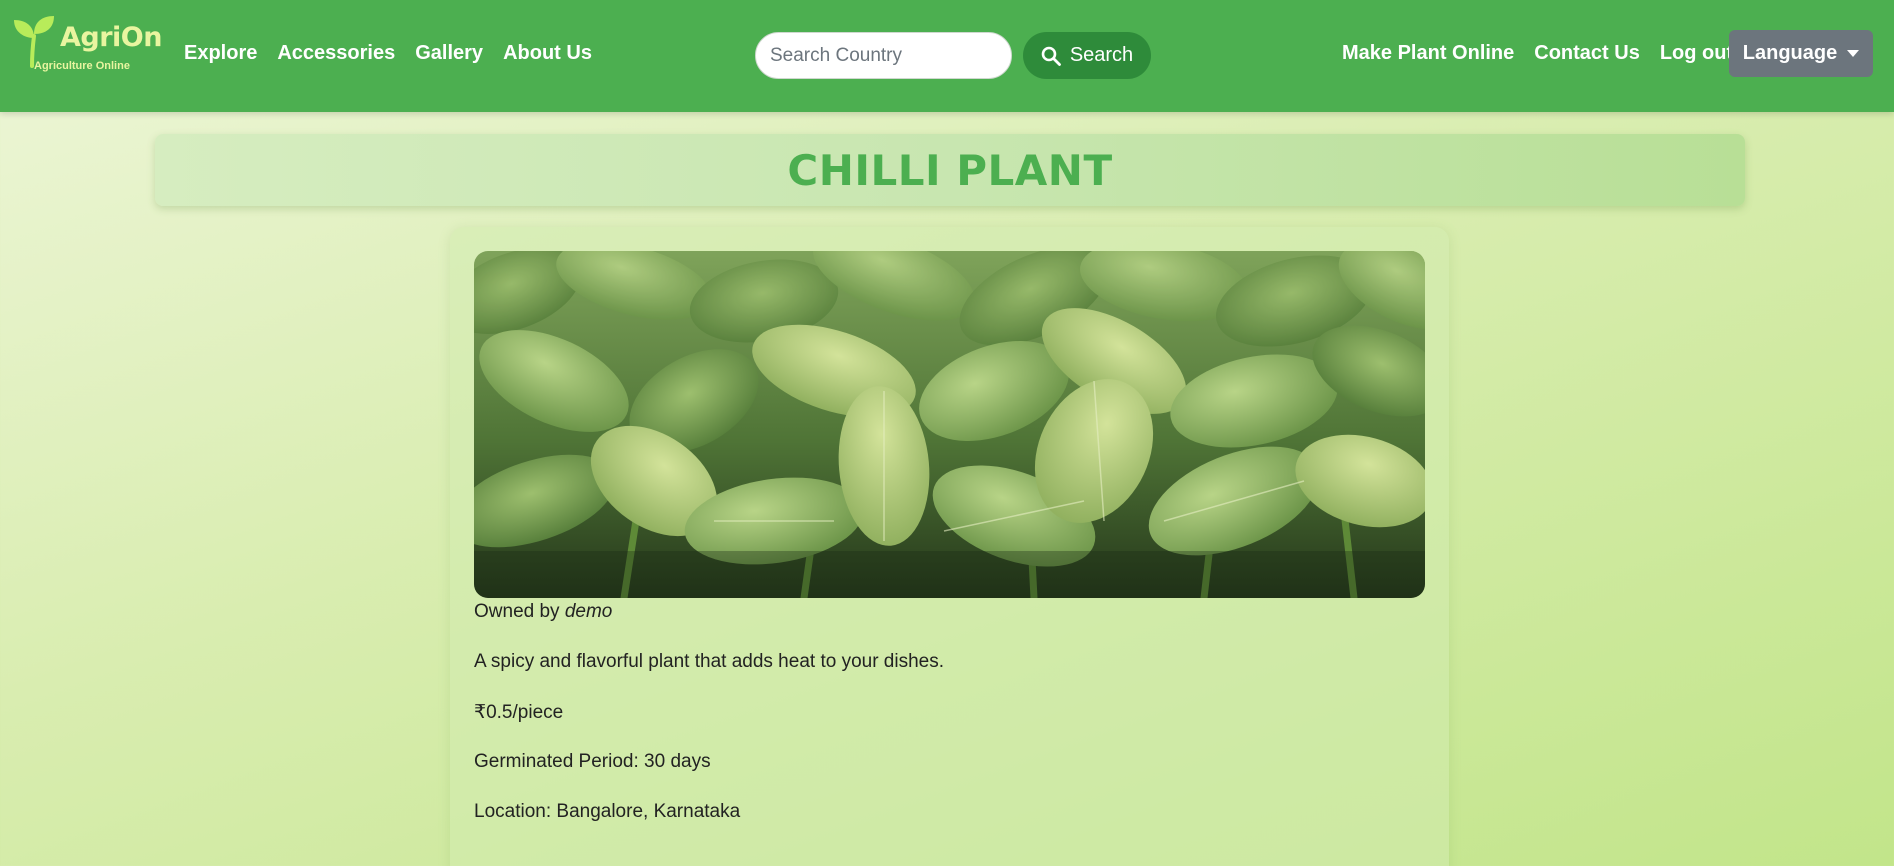 This screenshot has width=1894, height=866. Describe the element at coordinates (1790, 53) in the screenshot. I see `language-label: Language` at that location.